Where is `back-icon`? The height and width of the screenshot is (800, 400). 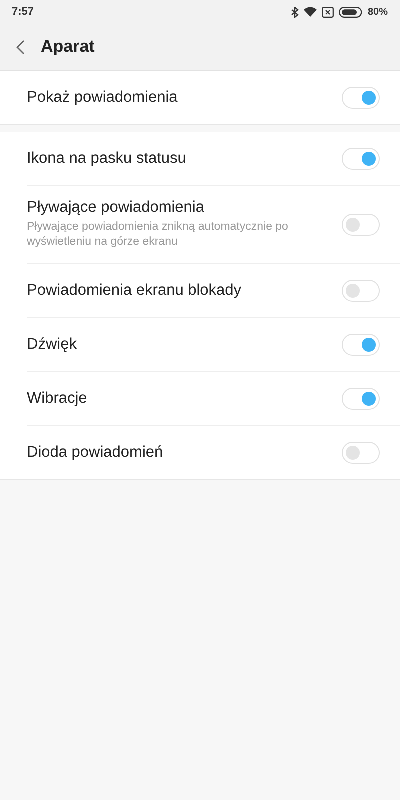 back-icon is located at coordinates (20, 47).